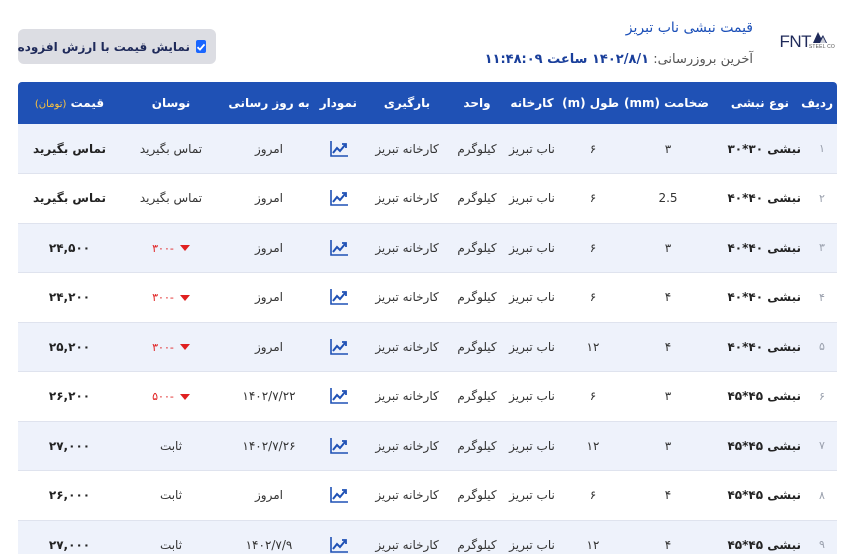 The height and width of the screenshot is (554, 847). I want to click on row-index: ۳, so click(822, 248).